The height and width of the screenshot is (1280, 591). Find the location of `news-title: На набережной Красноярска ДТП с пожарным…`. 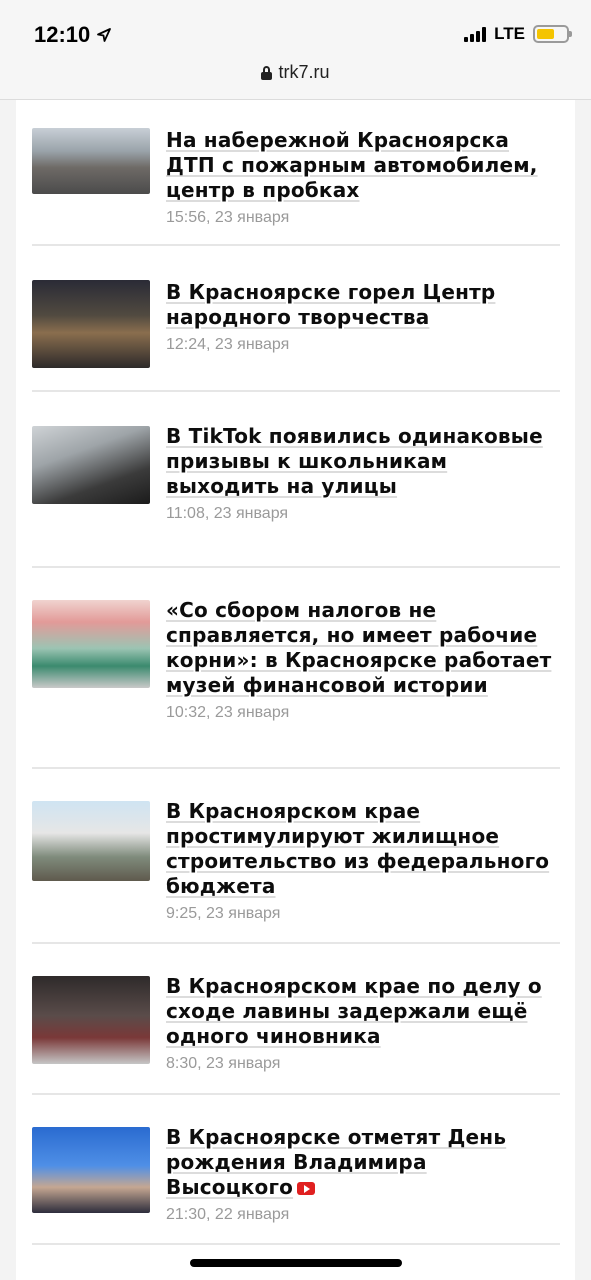

news-title: На набережной Красноярска ДТП с пожарным… is located at coordinates (363, 165).